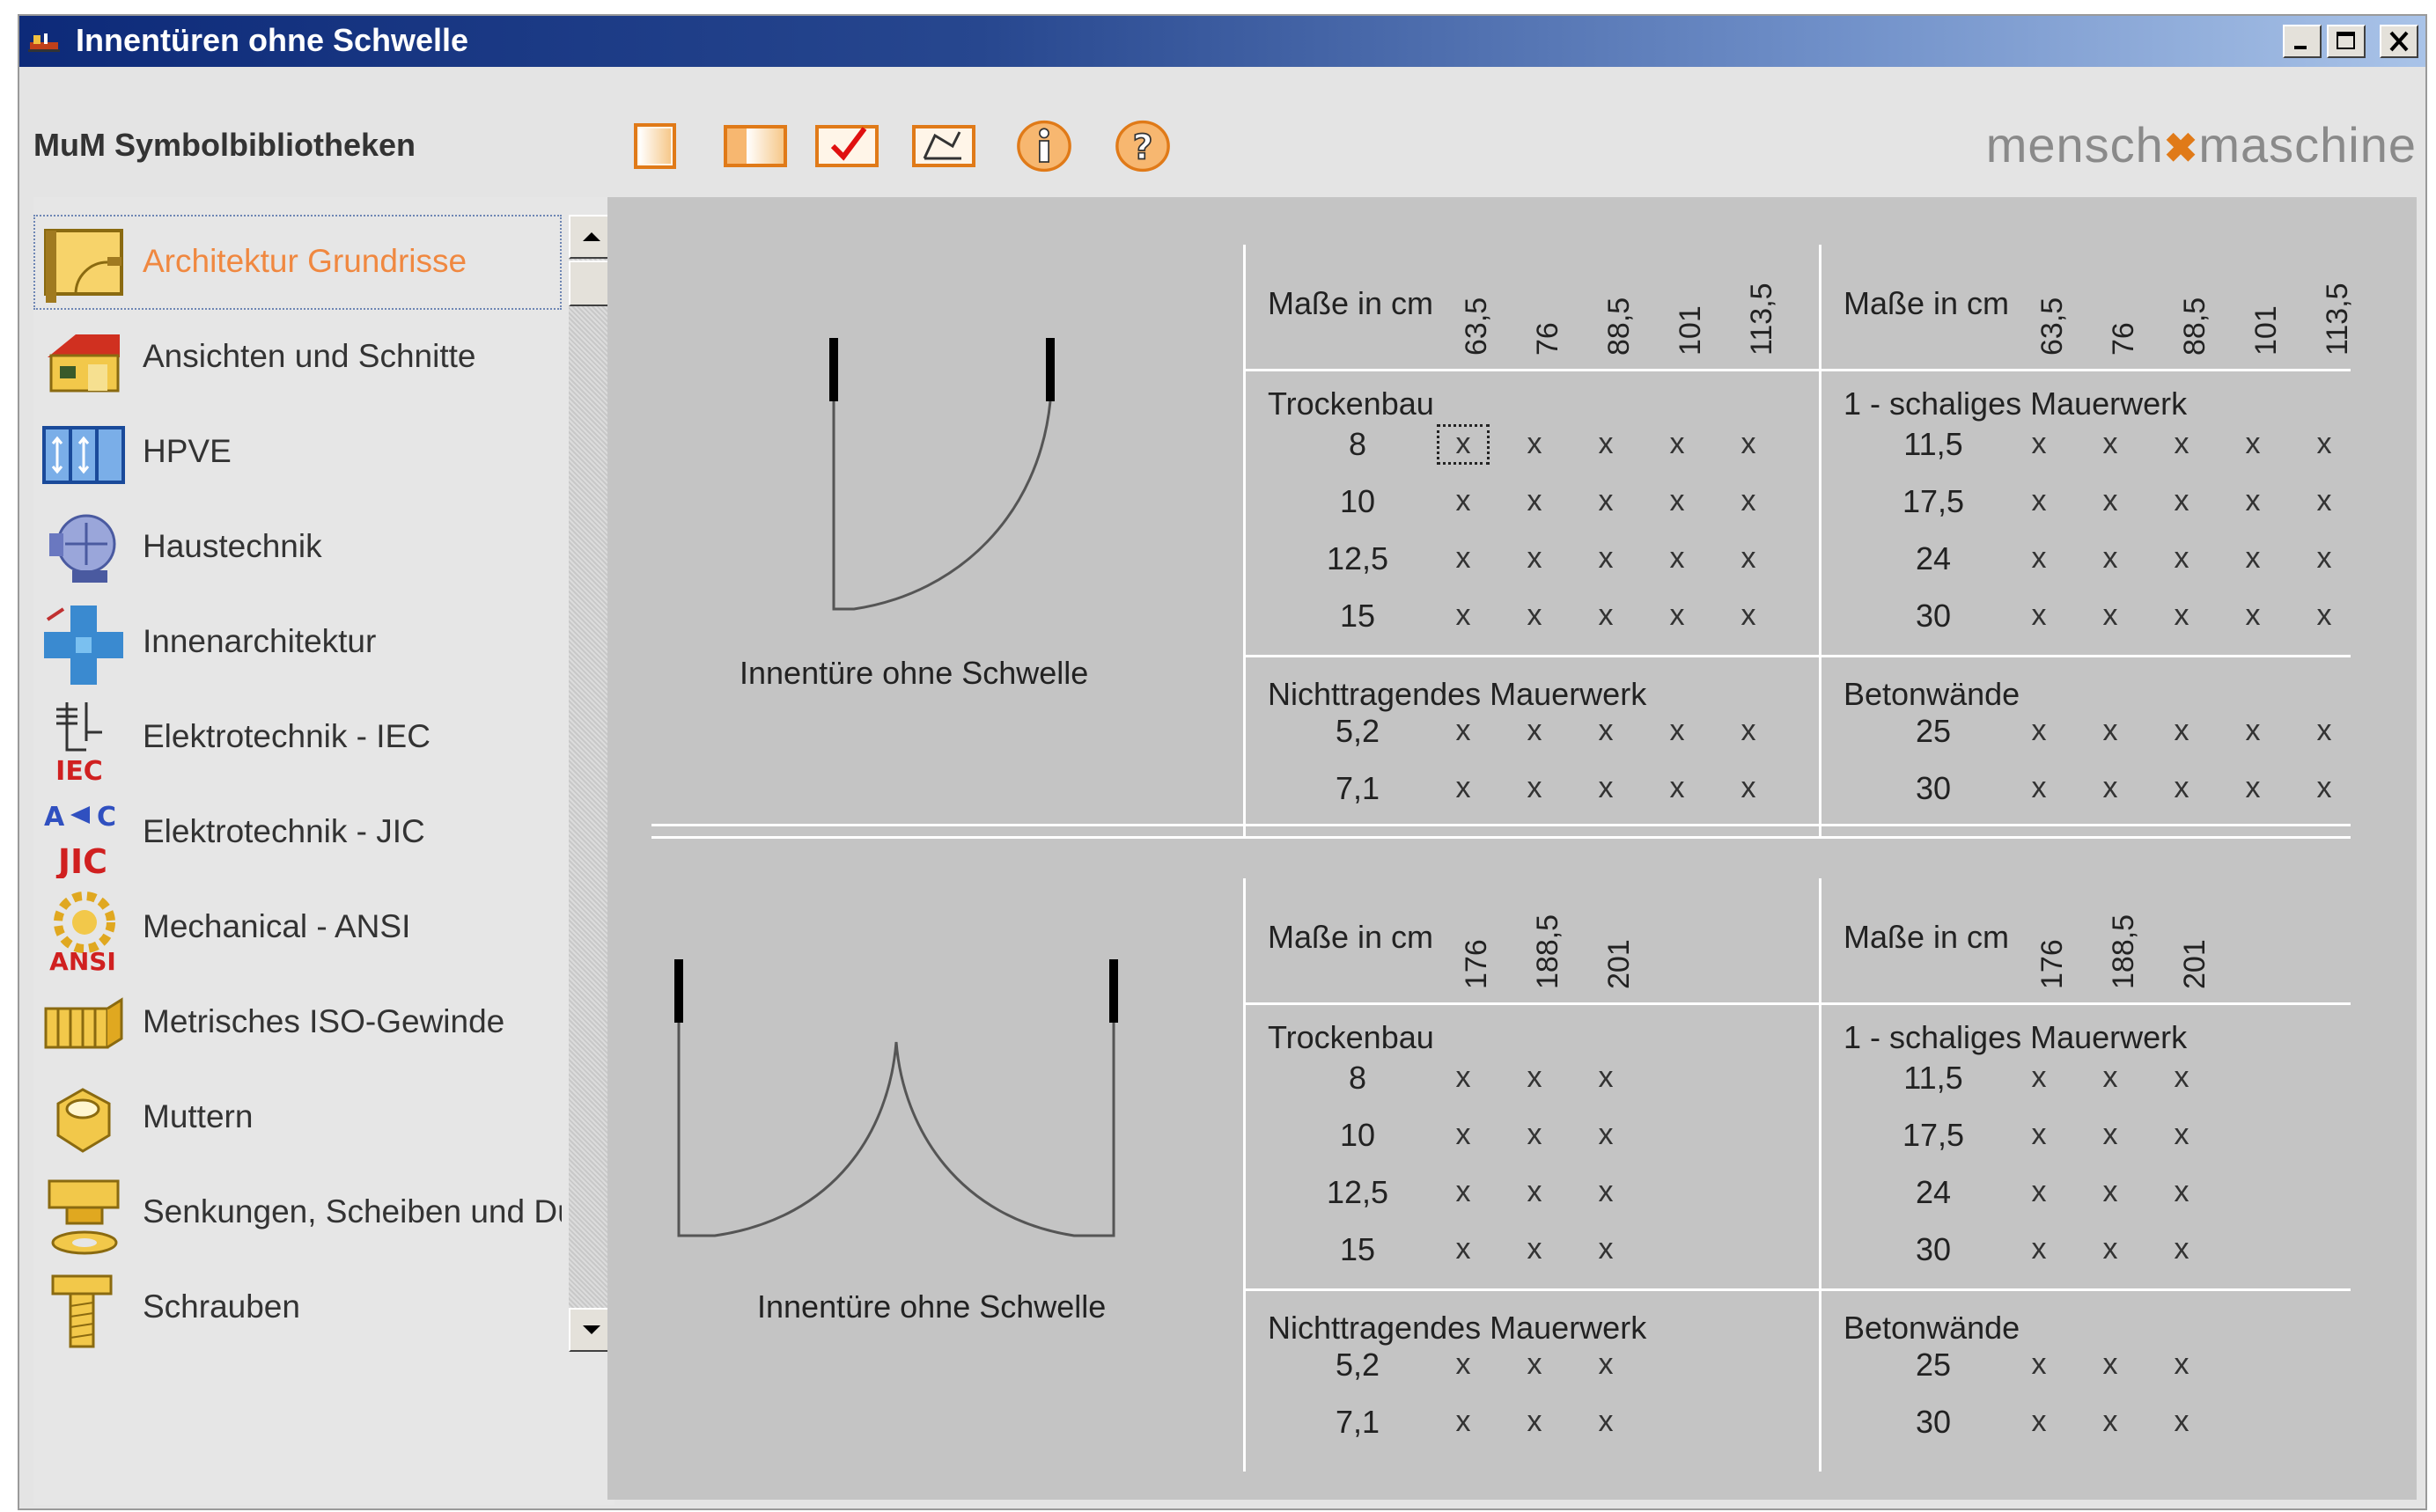 The width and height of the screenshot is (2436, 1512). I want to click on title-bar: Innentüren ohne Schwelle, so click(1222, 42).